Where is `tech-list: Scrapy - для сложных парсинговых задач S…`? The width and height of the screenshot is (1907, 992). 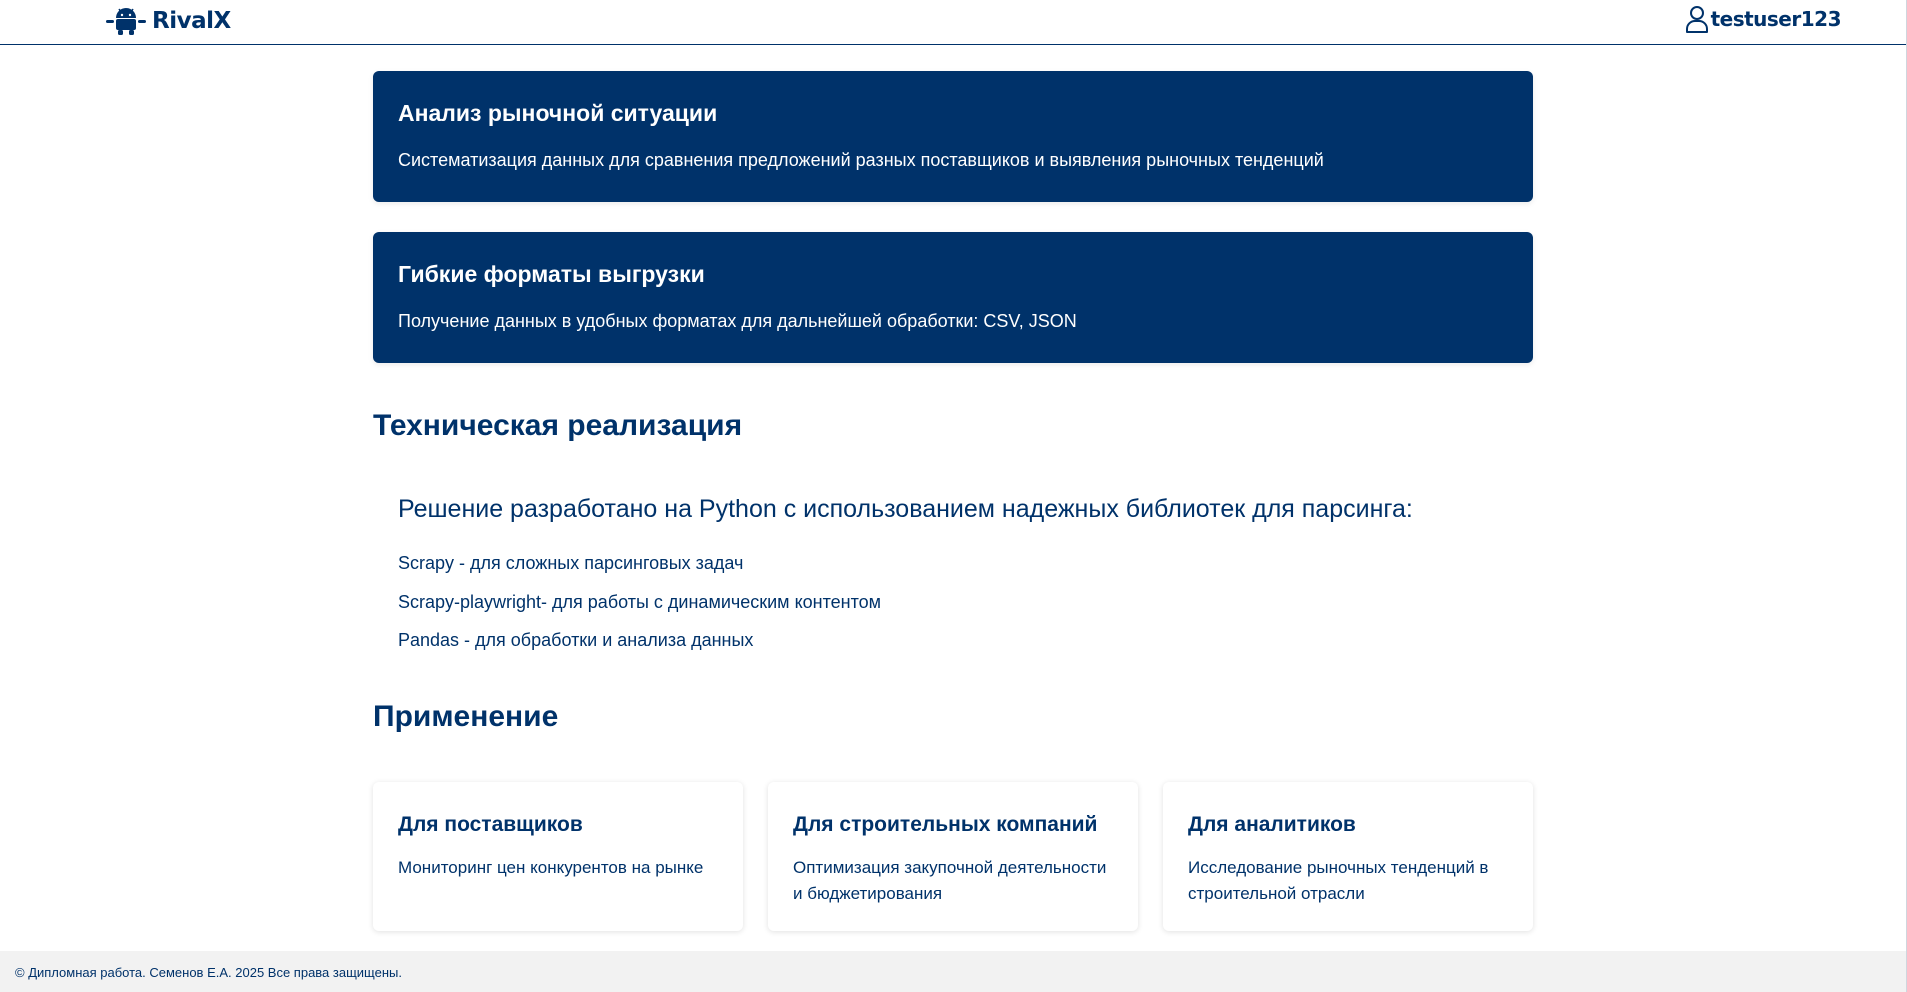 tech-list: Scrapy - для сложных парсинговых задач S… is located at coordinates (639, 610).